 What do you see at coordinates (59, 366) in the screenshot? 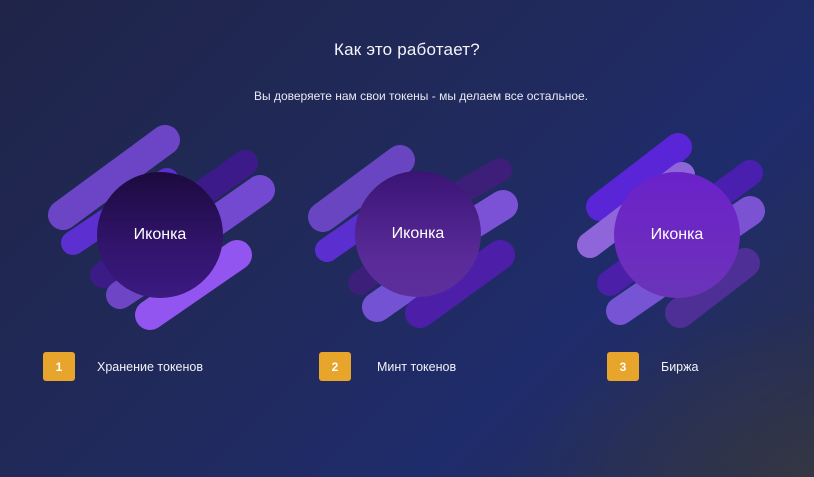
I see `step-number-badge: 1` at bounding box center [59, 366].